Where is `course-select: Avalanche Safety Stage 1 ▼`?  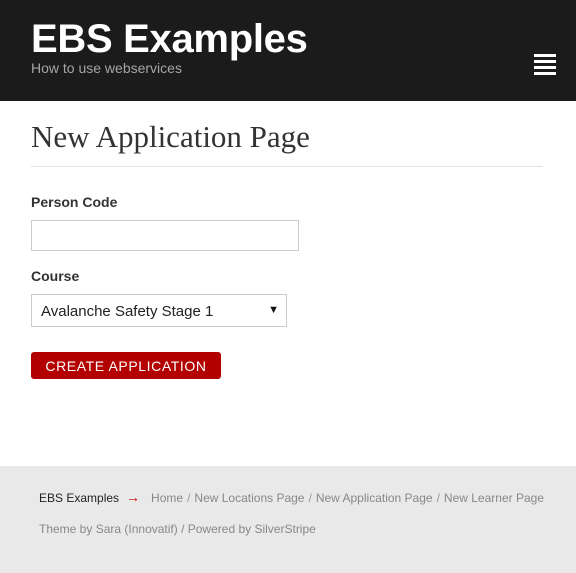 course-select: Avalanche Safety Stage 1 ▼ is located at coordinates (159, 310).